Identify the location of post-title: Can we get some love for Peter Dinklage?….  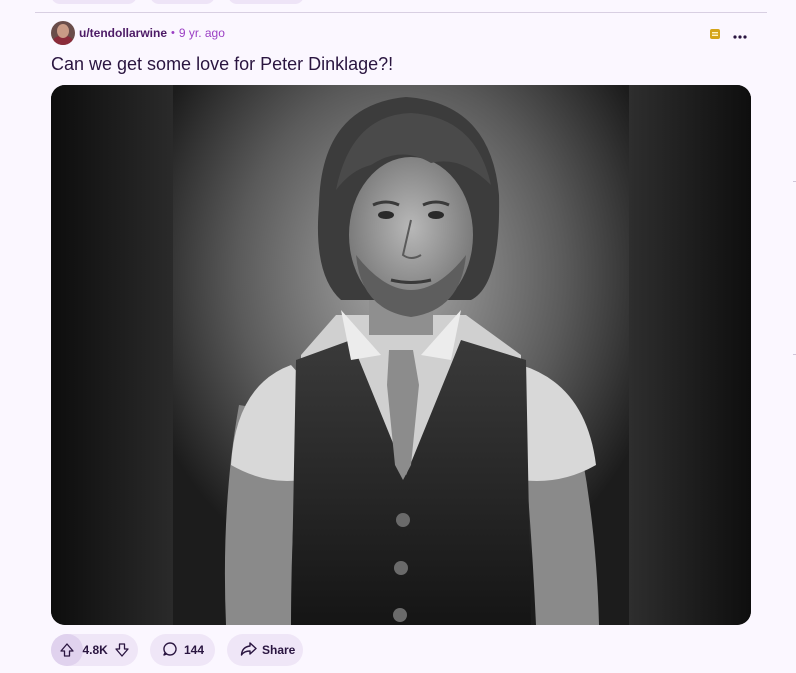
(222, 64).